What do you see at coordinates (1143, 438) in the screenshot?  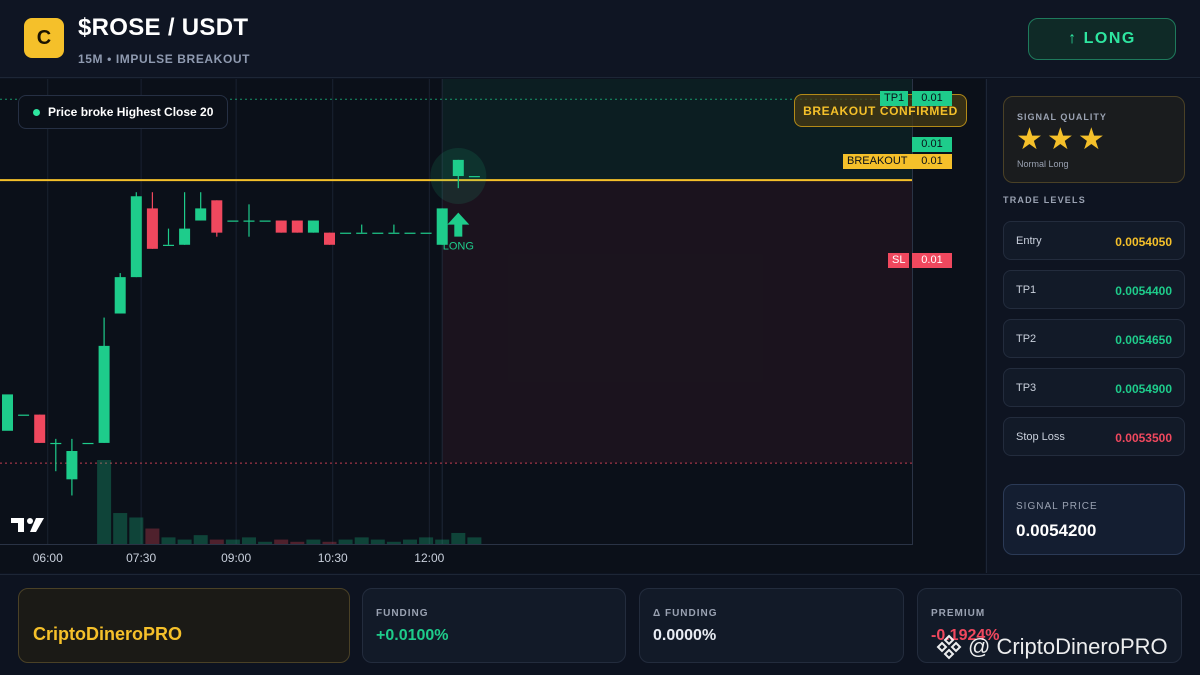 I see `level-value: 0.0053500` at bounding box center [1143, 438].